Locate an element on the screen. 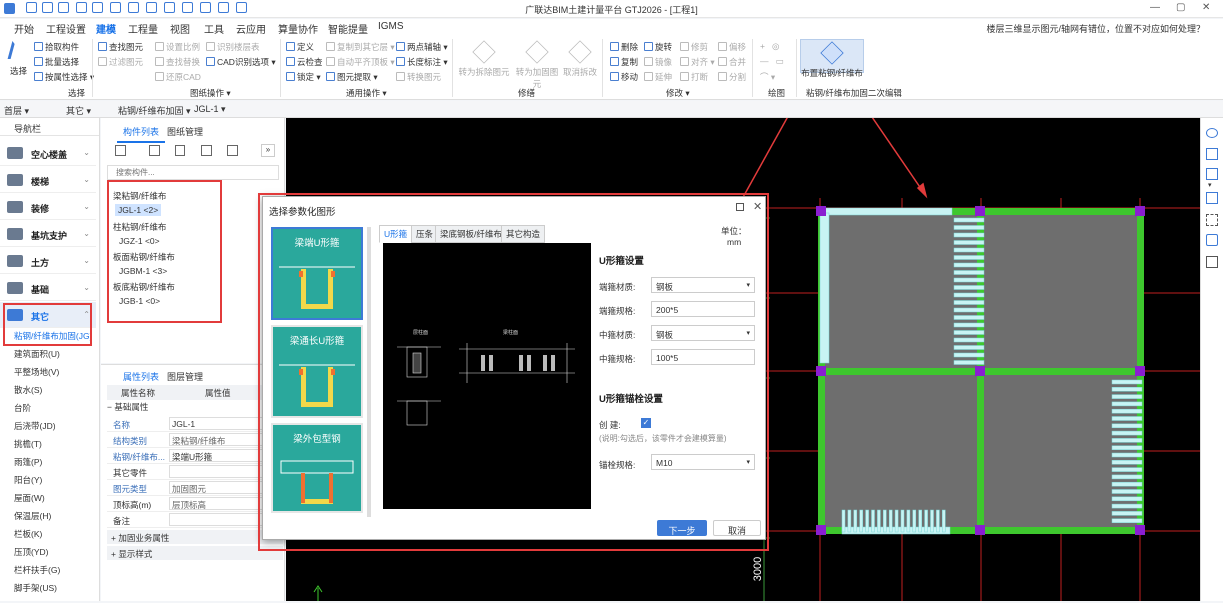  nav-sub-balcony: 阳台(Y) is located at coordinates (28, 480).